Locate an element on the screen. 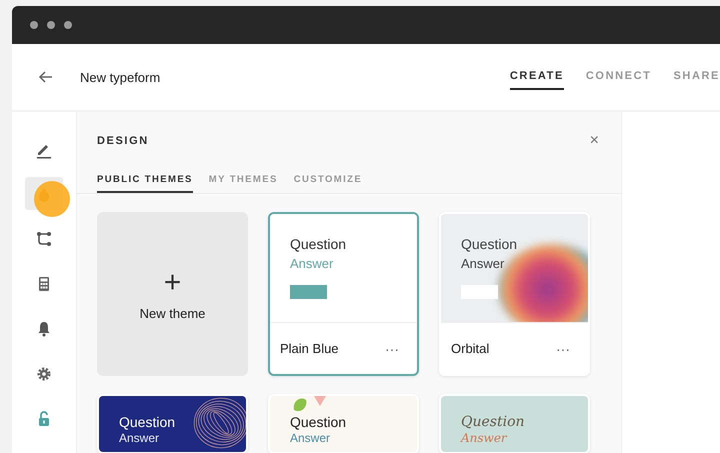 Image resolution: width=720 pixels, height=453 pixels. new-theme-card: + New theme is located at coordinates (172, 294).